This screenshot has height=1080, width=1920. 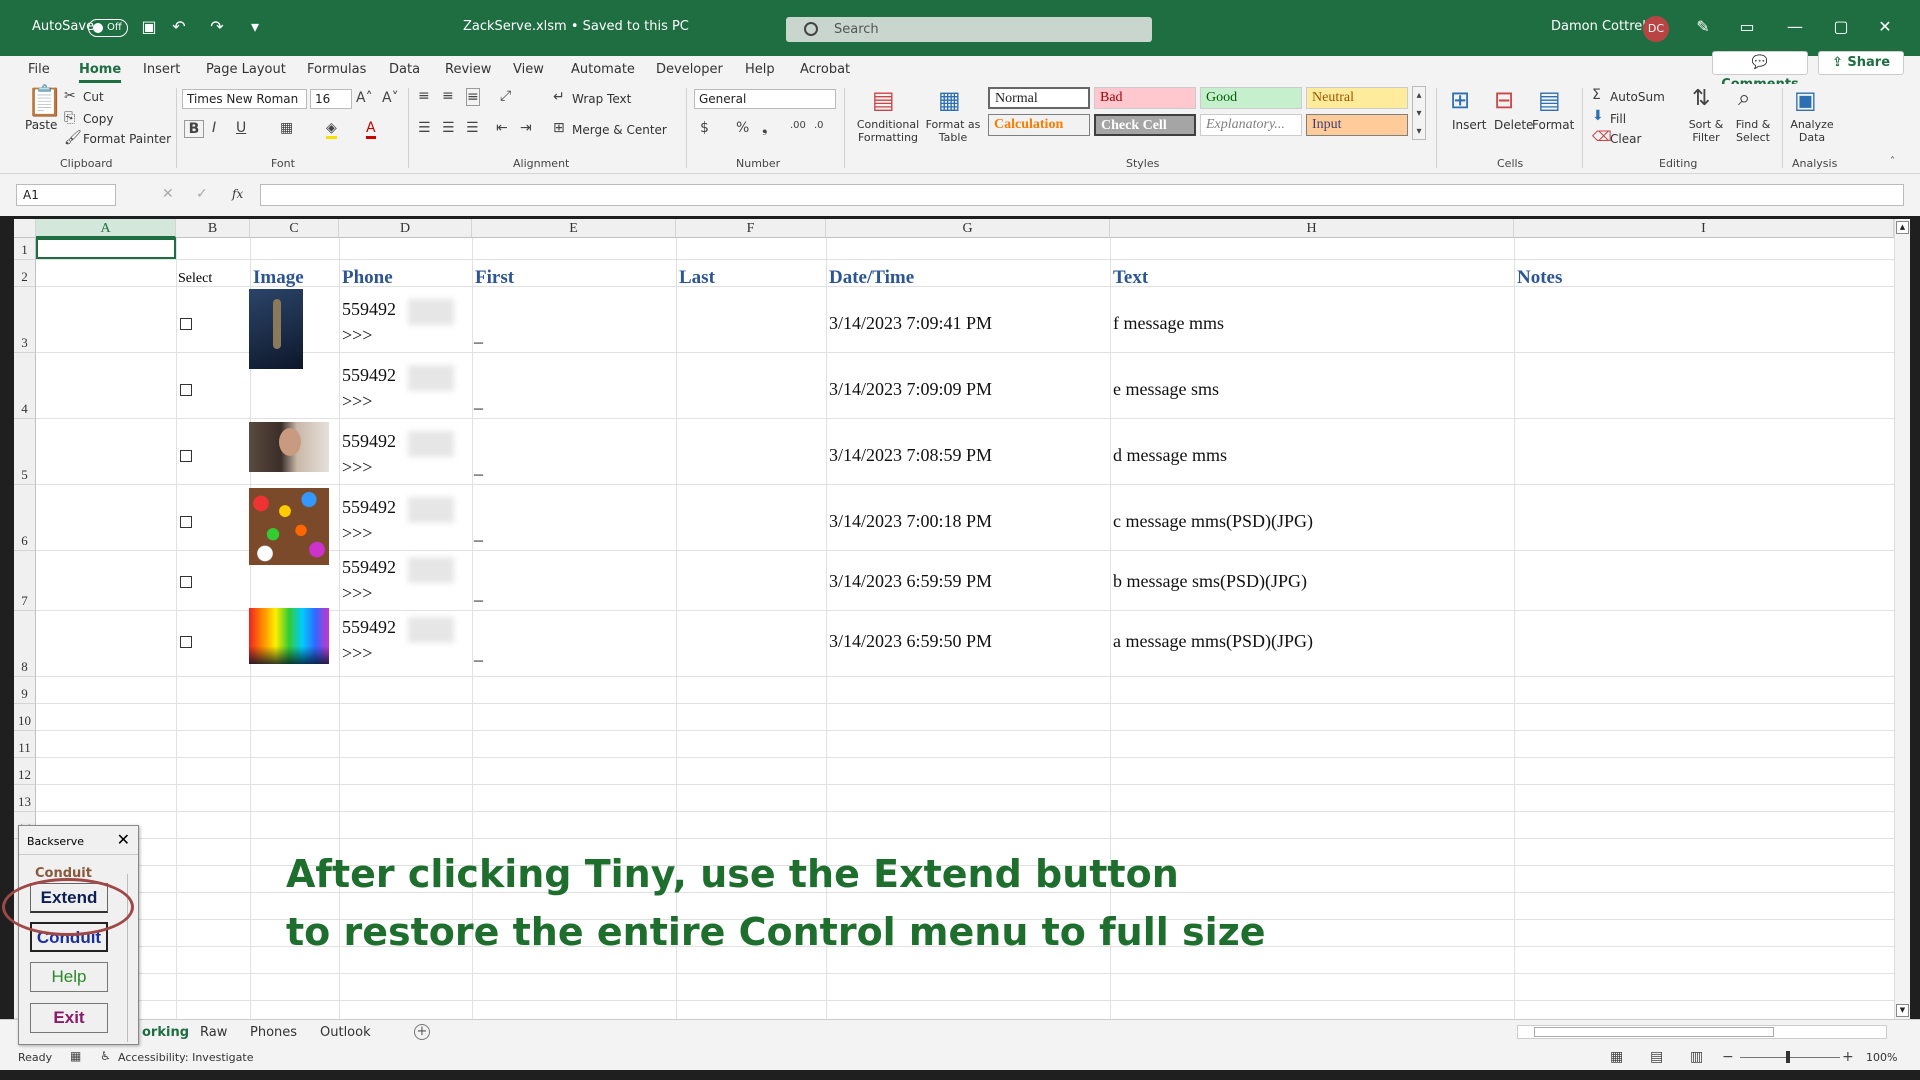 What do you see at coordinates (165, 1032) in the screenshot?
I see `sheet-tab-working: orking` at bounding box center [165, 1032].